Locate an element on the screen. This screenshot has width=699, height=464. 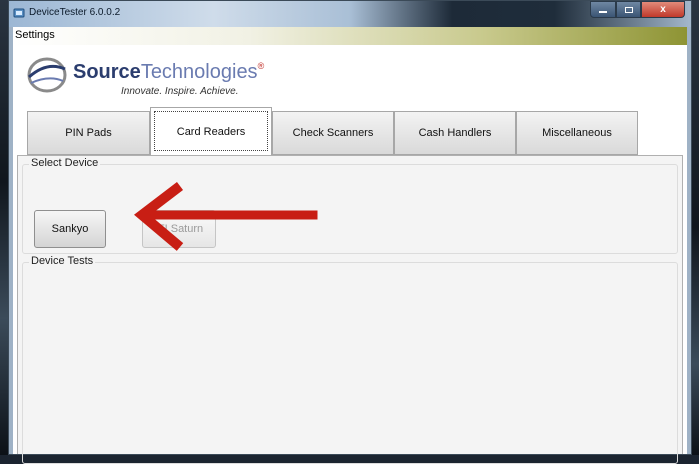
tab-label: Cash Handlers is located at coordinates (455, 133).